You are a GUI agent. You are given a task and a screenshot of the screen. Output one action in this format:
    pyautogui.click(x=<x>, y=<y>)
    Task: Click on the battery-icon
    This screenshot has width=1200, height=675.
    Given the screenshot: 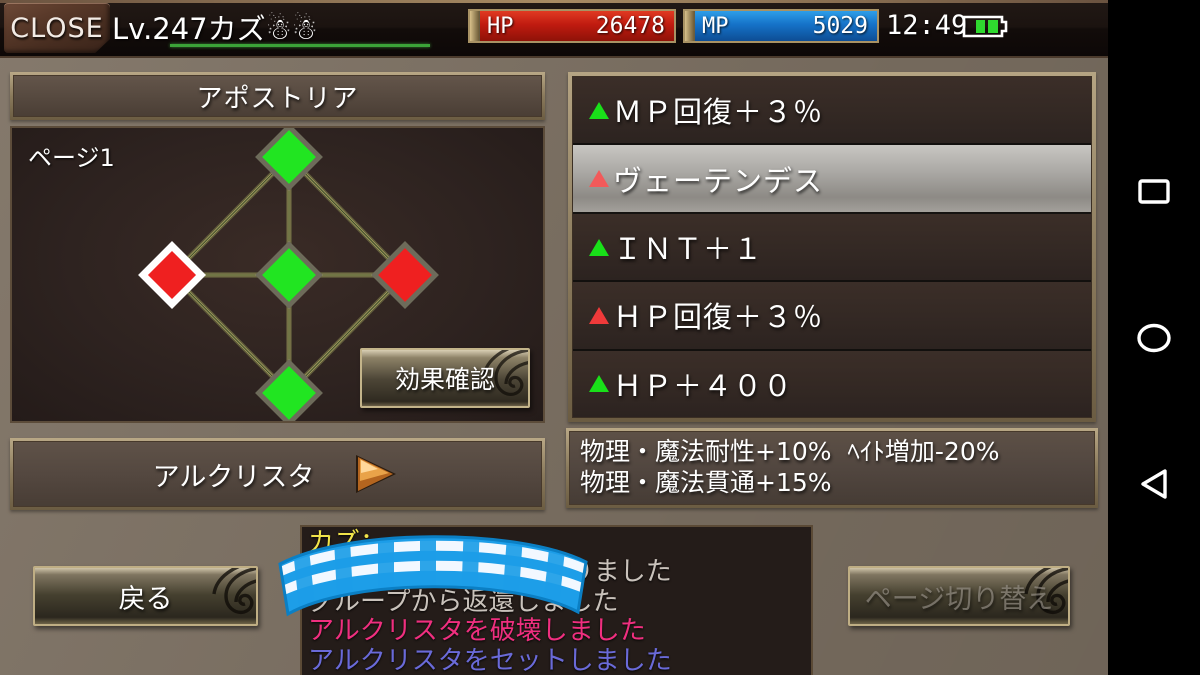 What is the action you would take?
    pyautogui.click(x=985, y=26)
    